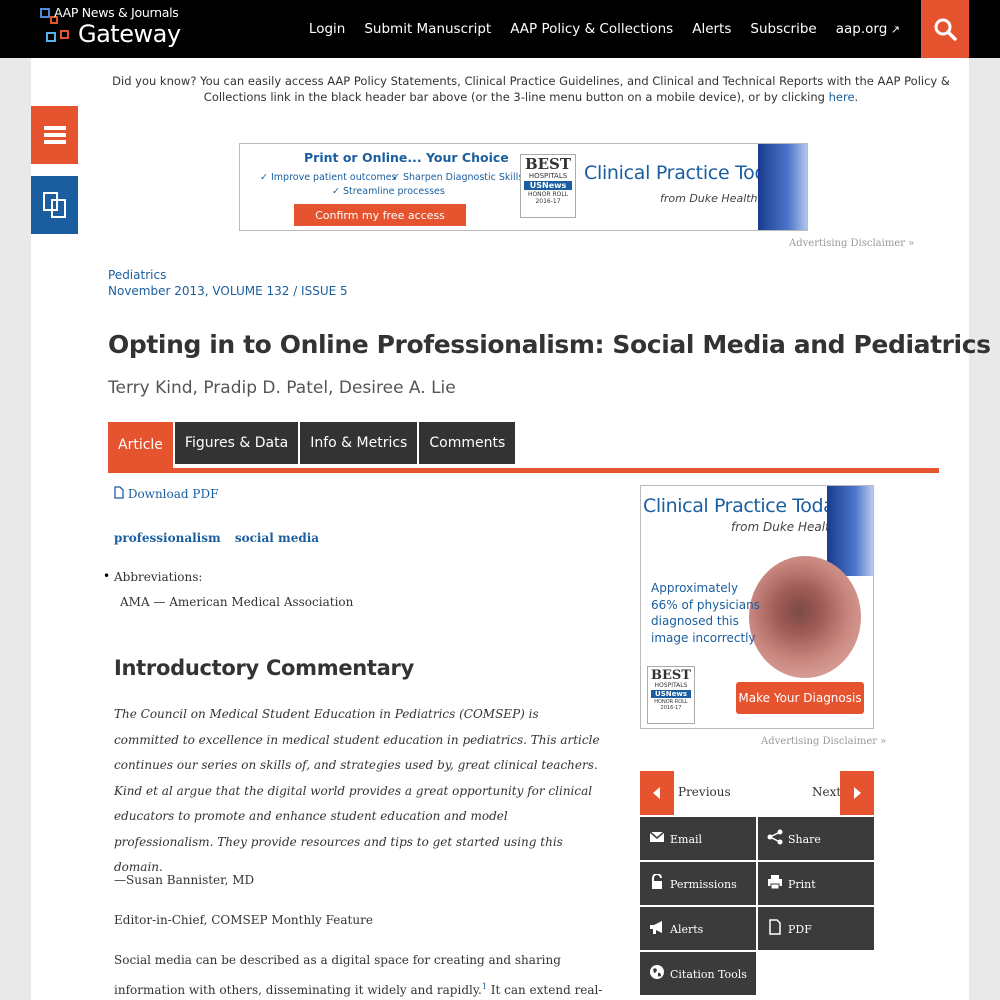 This screenshot has width=1000, height=1000. Describe the element at coordinates (467, 443) in the screenshot. I see `tab-comments: Comments` at that location.